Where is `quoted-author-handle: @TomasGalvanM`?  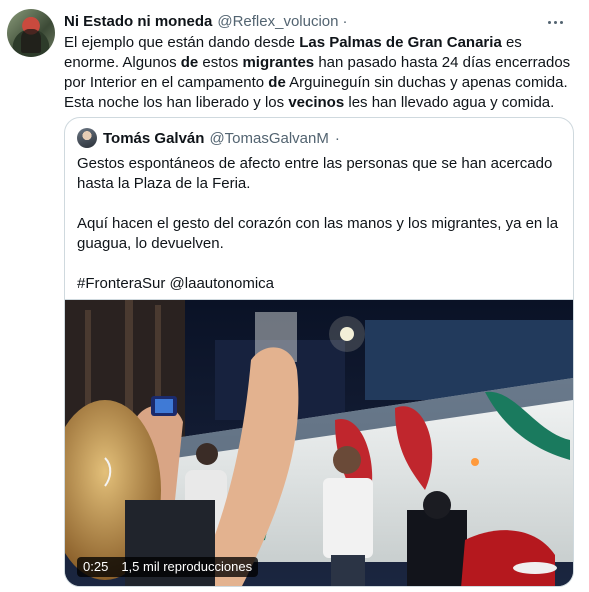
quoted-author-handle: @TomasGalvanM is located at coordinates (269, 138).